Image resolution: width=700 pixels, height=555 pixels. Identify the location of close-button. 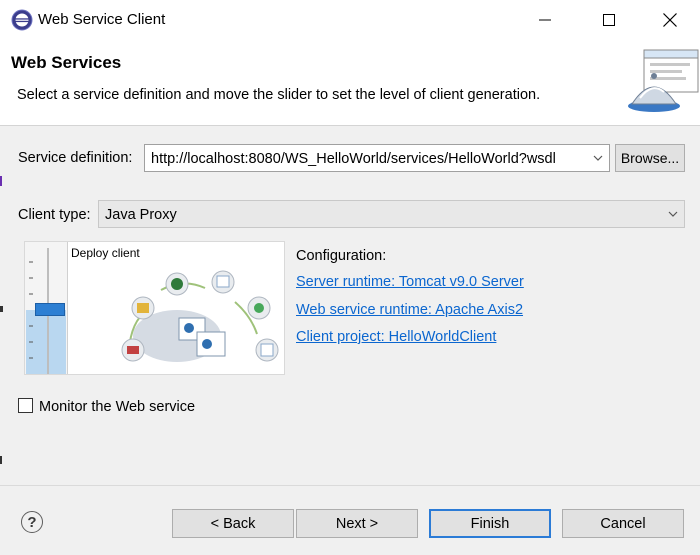
(670, 20).